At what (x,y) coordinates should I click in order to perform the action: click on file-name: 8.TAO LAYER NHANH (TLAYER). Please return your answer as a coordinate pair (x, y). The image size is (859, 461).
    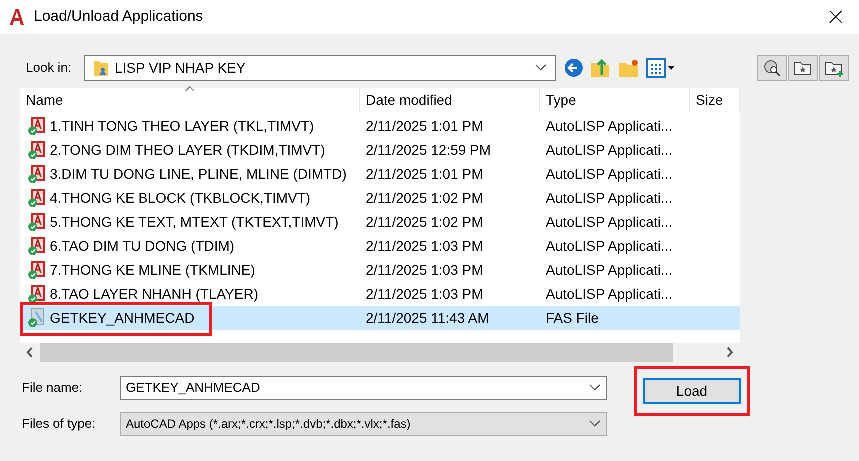
    Looking at the image, I should click on (154, 294).